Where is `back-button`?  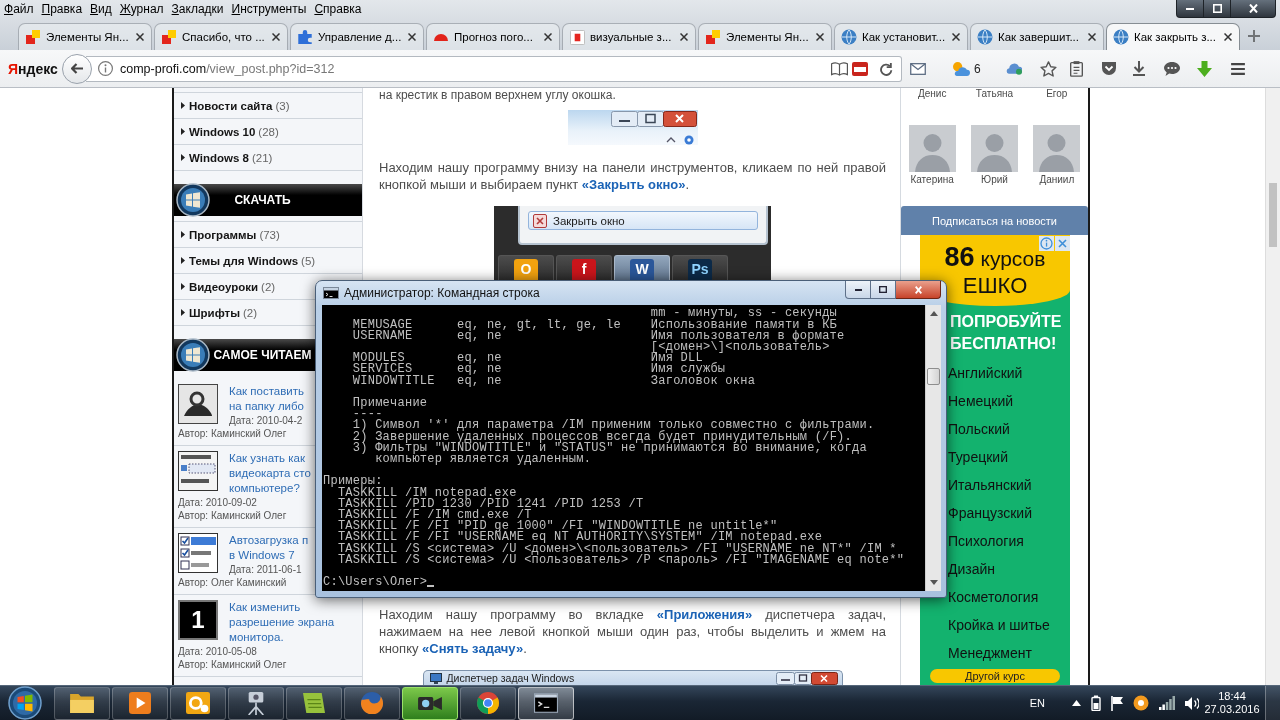 back-button is located at coordinates (77, 68).